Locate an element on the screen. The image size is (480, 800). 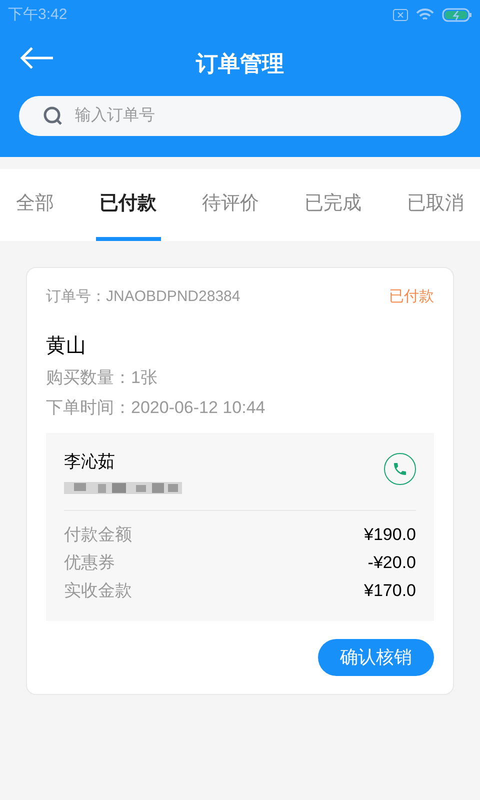
phone-icon is located at coordinates (400, 468).